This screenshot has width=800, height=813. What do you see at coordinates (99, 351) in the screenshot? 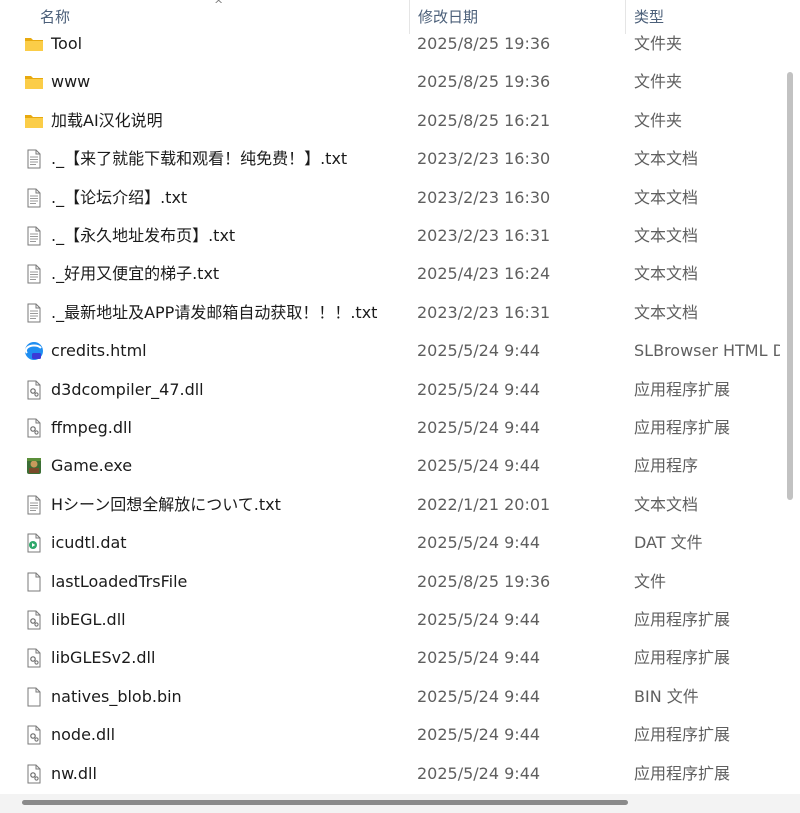
I see `file-name: credits.html` at bounding box center [99, 351].